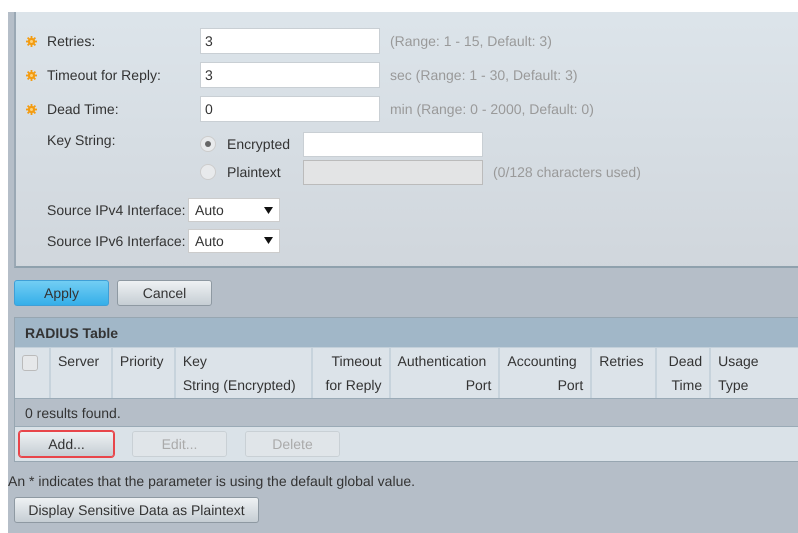 The height and width of the screenshot is (533, 798). Describe the element at coordinates (567, 172) in the screenshot. I see `field-hint: (0/128 characters used)` at that location.